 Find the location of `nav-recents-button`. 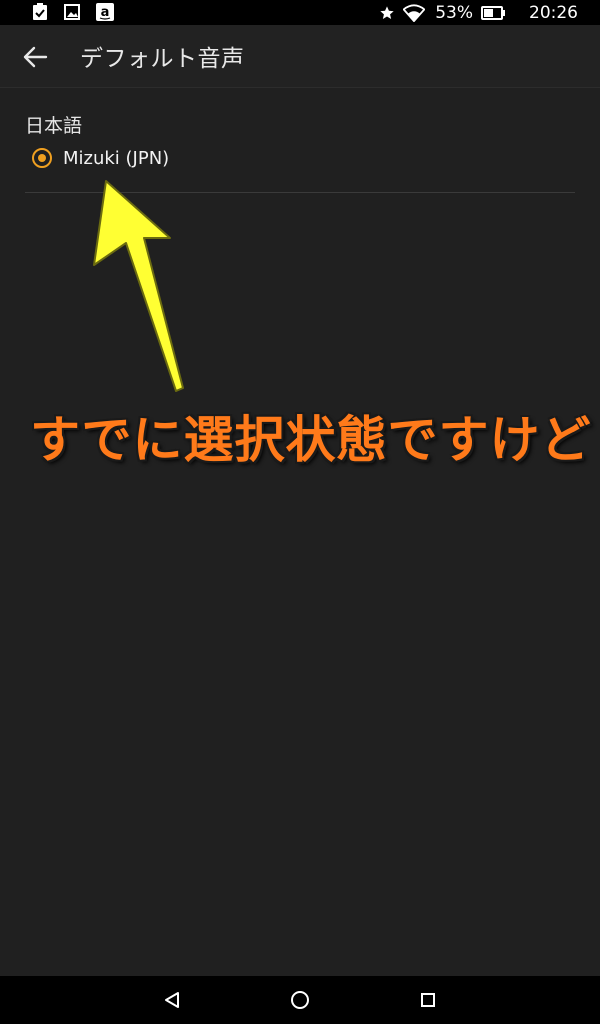

nav-recents-button is located at coordinates (428, 1000).